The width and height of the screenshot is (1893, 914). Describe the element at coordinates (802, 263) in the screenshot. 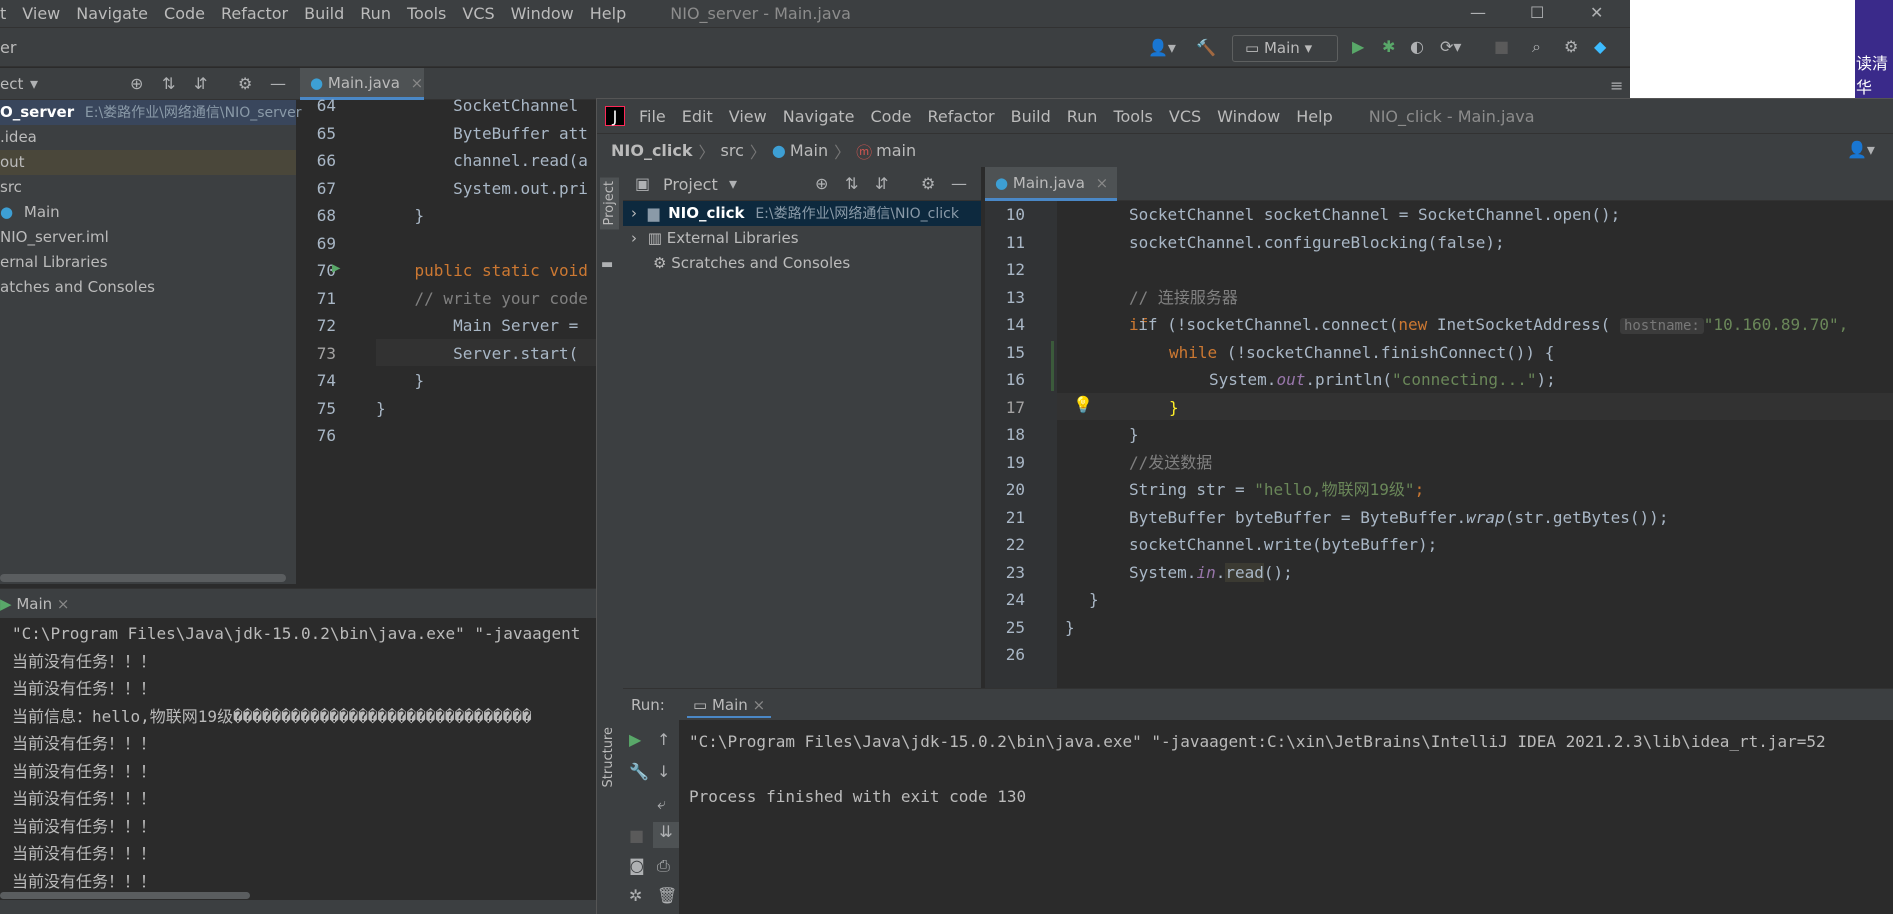

I see `tree-item-scratches: ⚙ Scratches and Consoles` at that location.